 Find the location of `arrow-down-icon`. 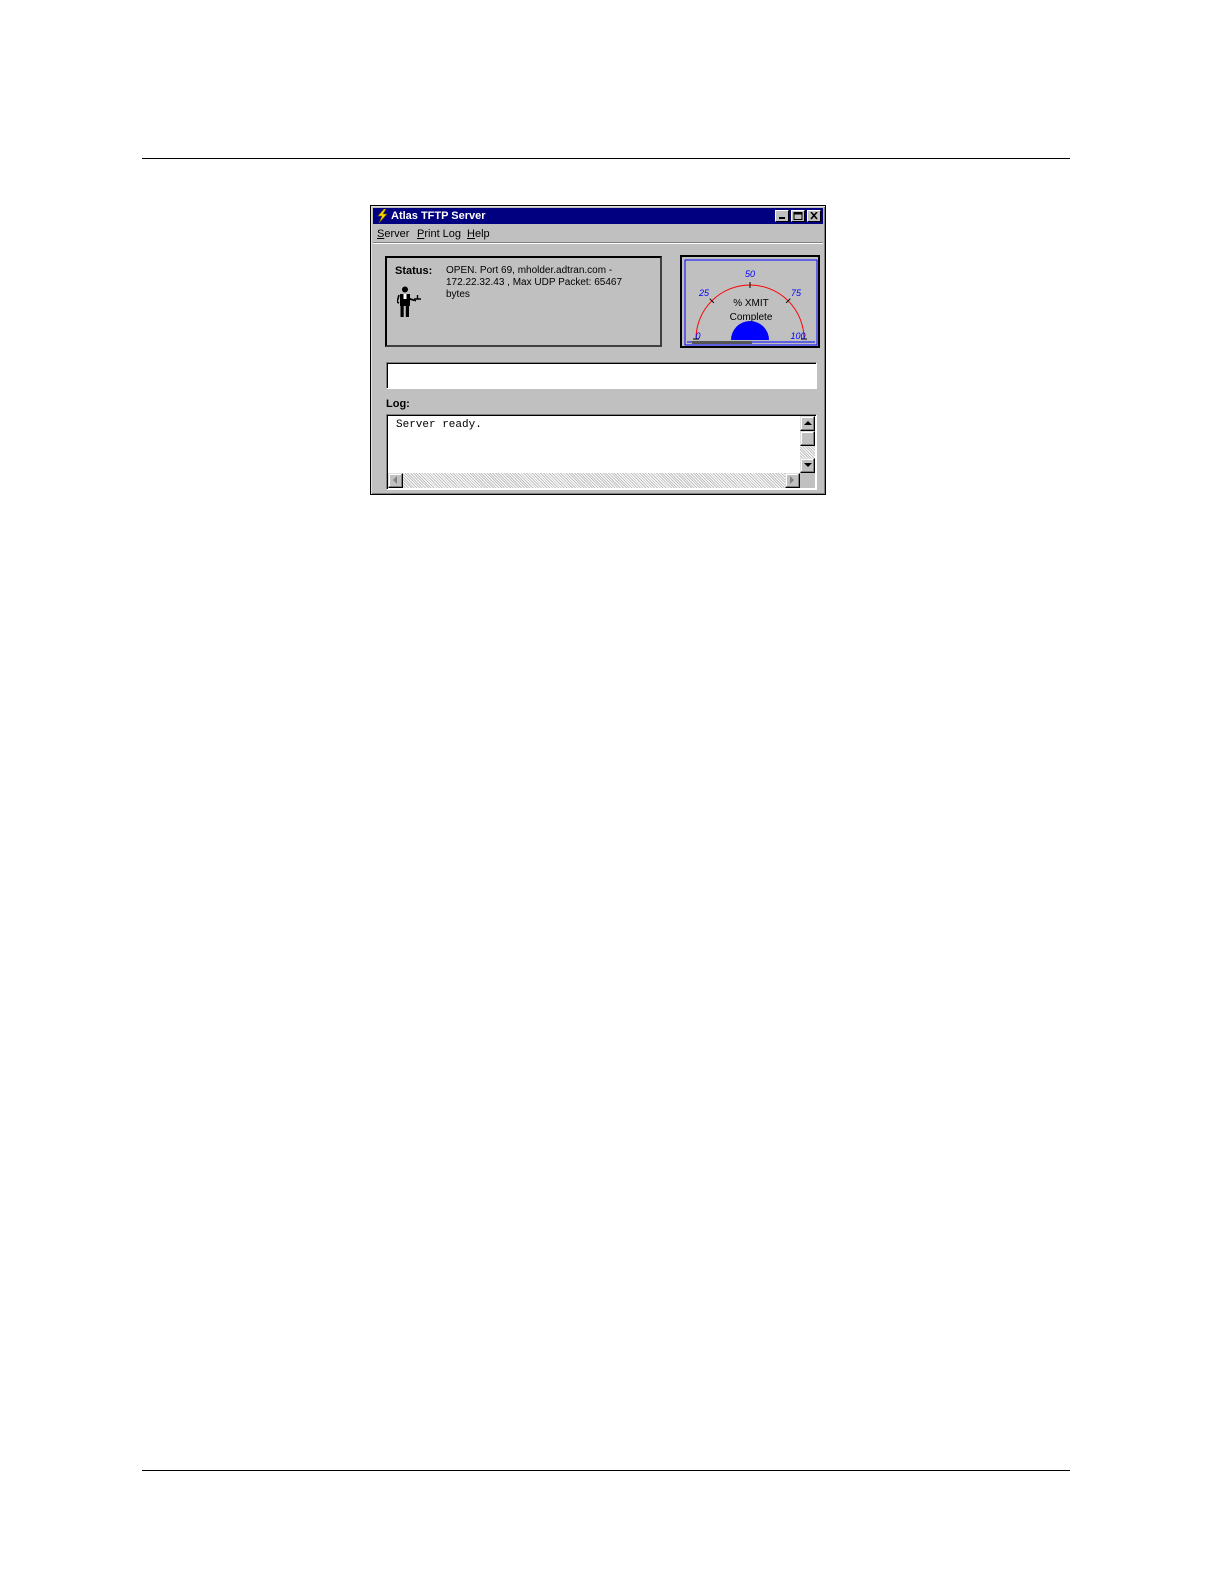

arrow-down-icon is located at coordinates (808, 465).